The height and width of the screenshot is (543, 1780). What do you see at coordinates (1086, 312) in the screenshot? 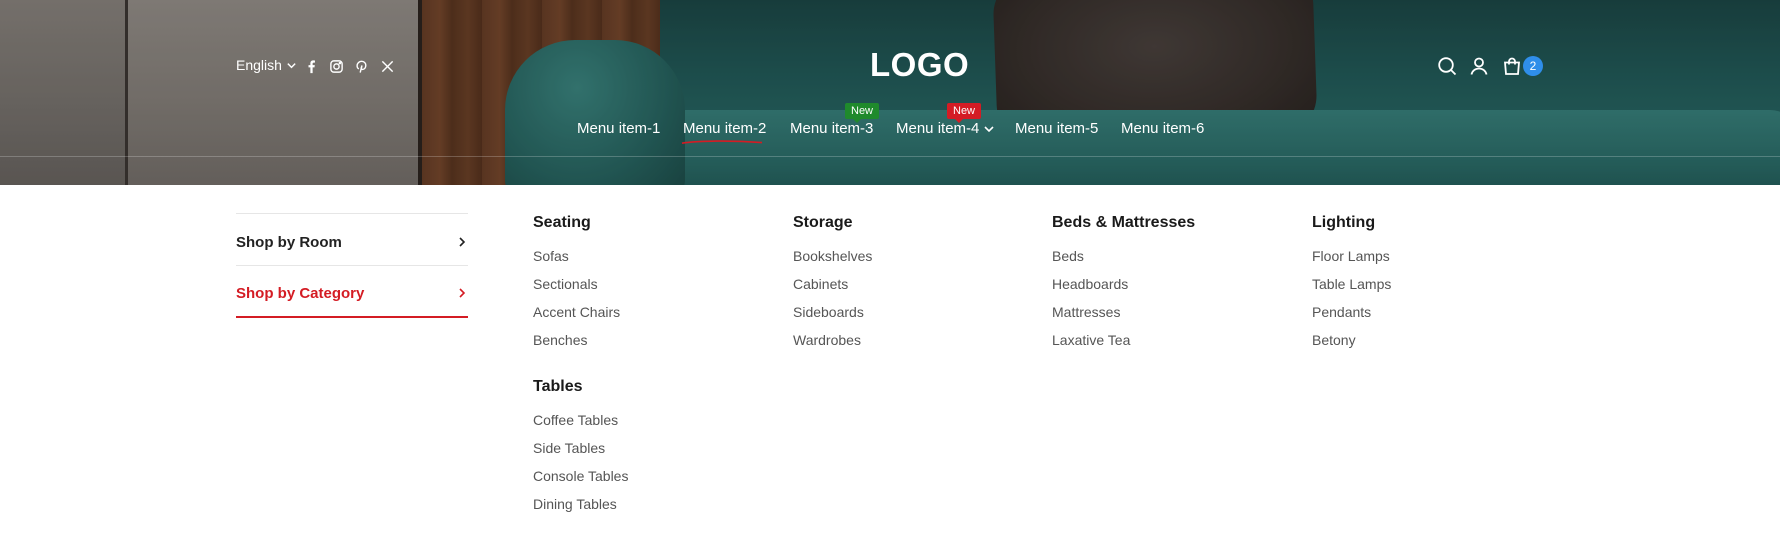
I see `category-link: Mattresses` at bounding box center [1086, 312].